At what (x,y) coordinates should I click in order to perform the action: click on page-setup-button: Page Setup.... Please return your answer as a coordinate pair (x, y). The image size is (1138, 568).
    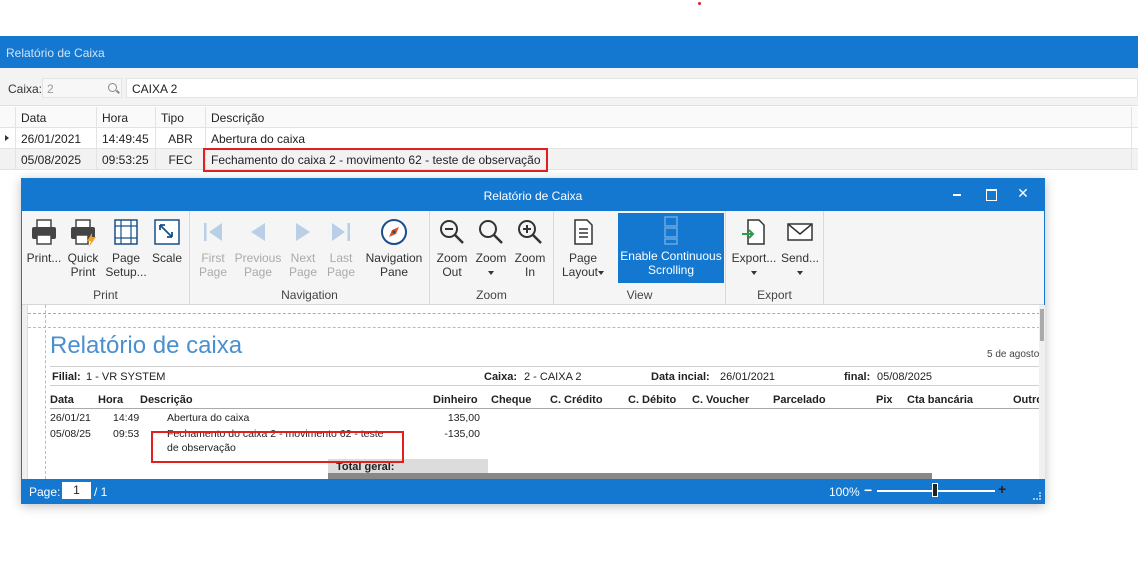
    Looking at the image, I should click on (126, 247).